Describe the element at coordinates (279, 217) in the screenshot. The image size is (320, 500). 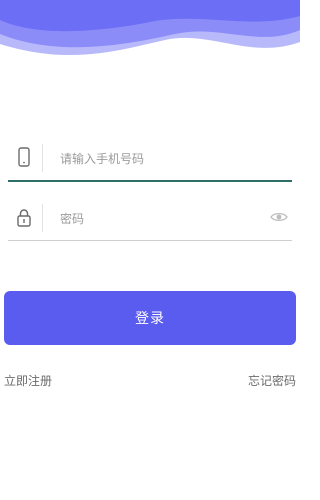
I see `eye-icon` at that location.